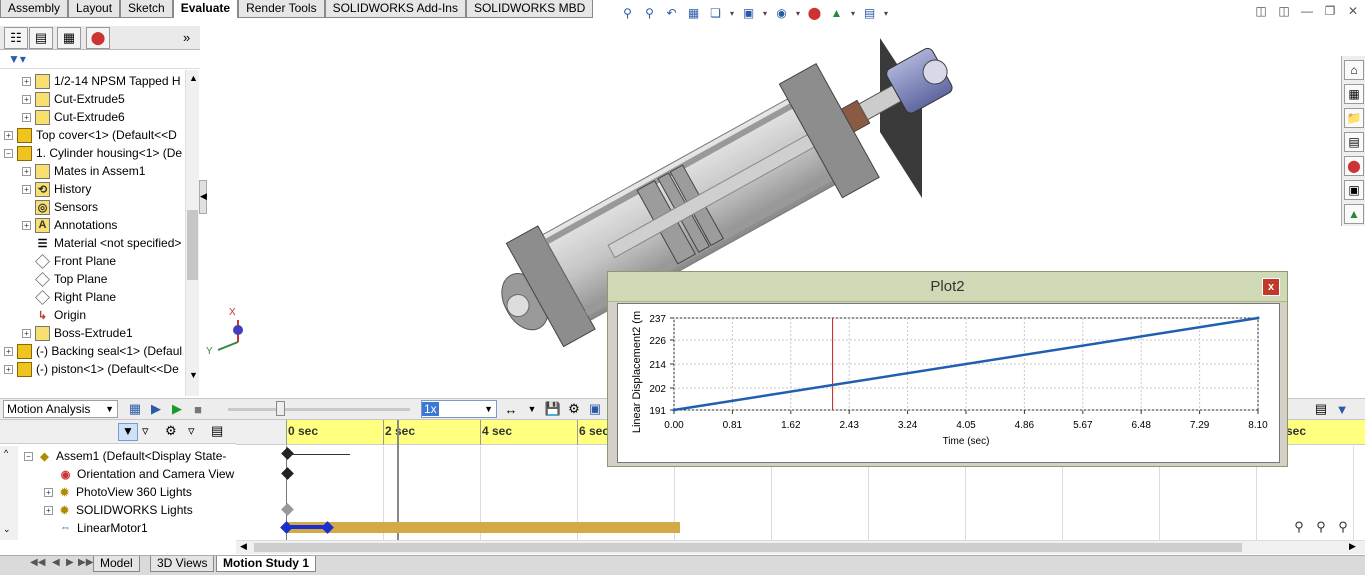 This screenshot has height=575, width=1365. Describe the element at coordinates (266, 564) in the screenshot. I see `bottom-tab-motion-study-1: Motion Study 1` at that location.